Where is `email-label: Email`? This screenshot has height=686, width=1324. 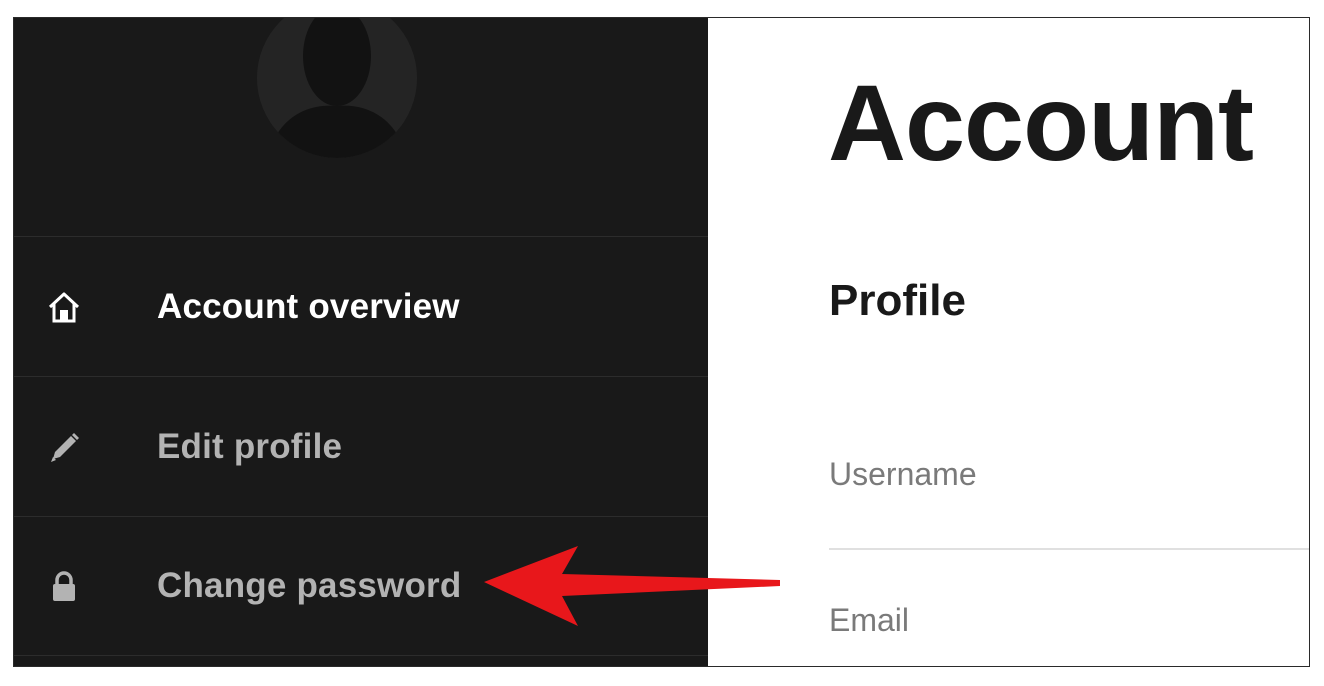 email-label: Email is located at coordinates (869, 620).